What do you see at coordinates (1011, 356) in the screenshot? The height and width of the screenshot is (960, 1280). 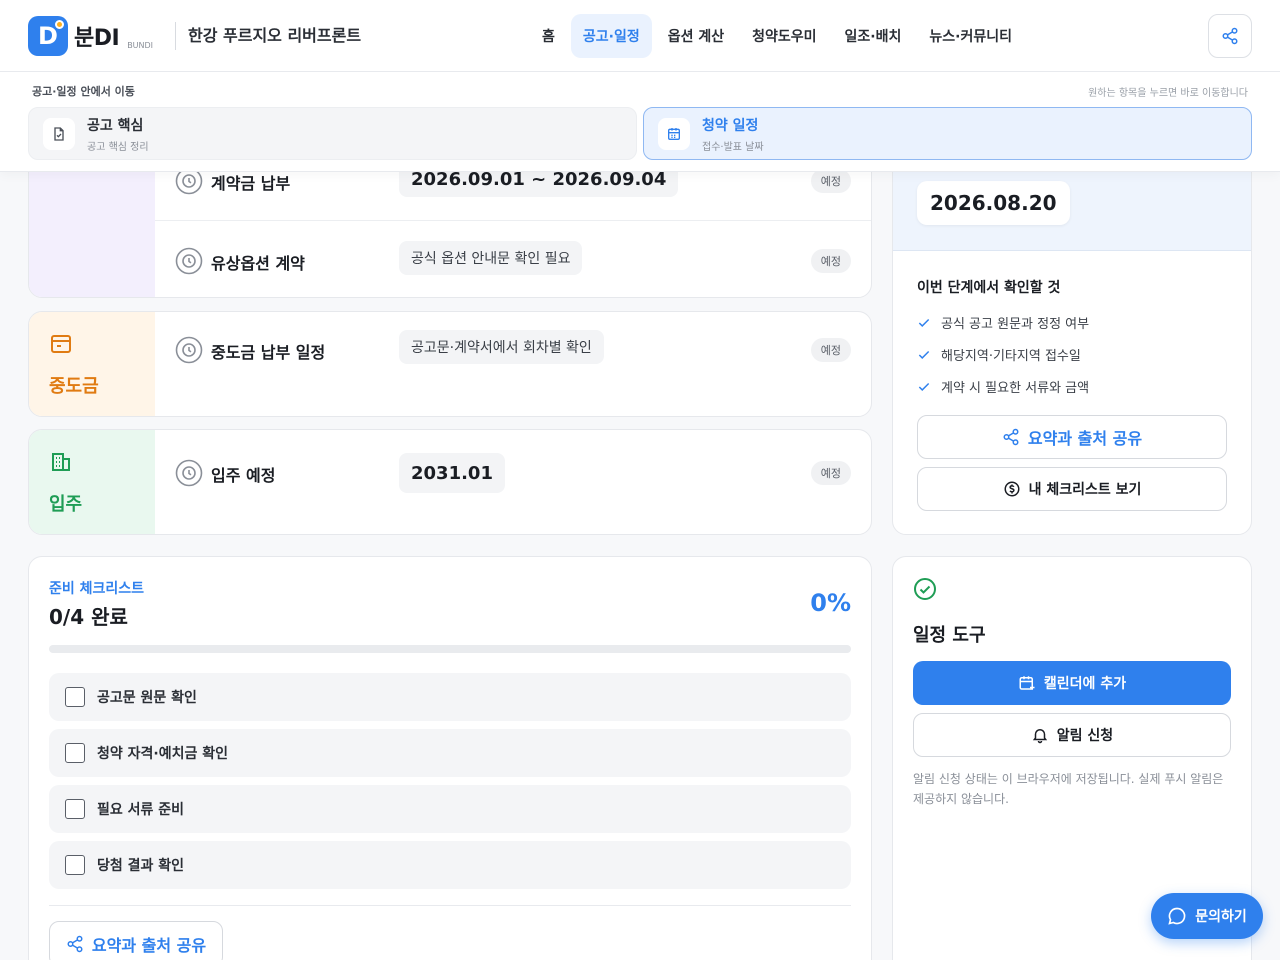 I see `check-item-text: 해당지역·기타지역 접수일` at bounding box center [1011, 356].